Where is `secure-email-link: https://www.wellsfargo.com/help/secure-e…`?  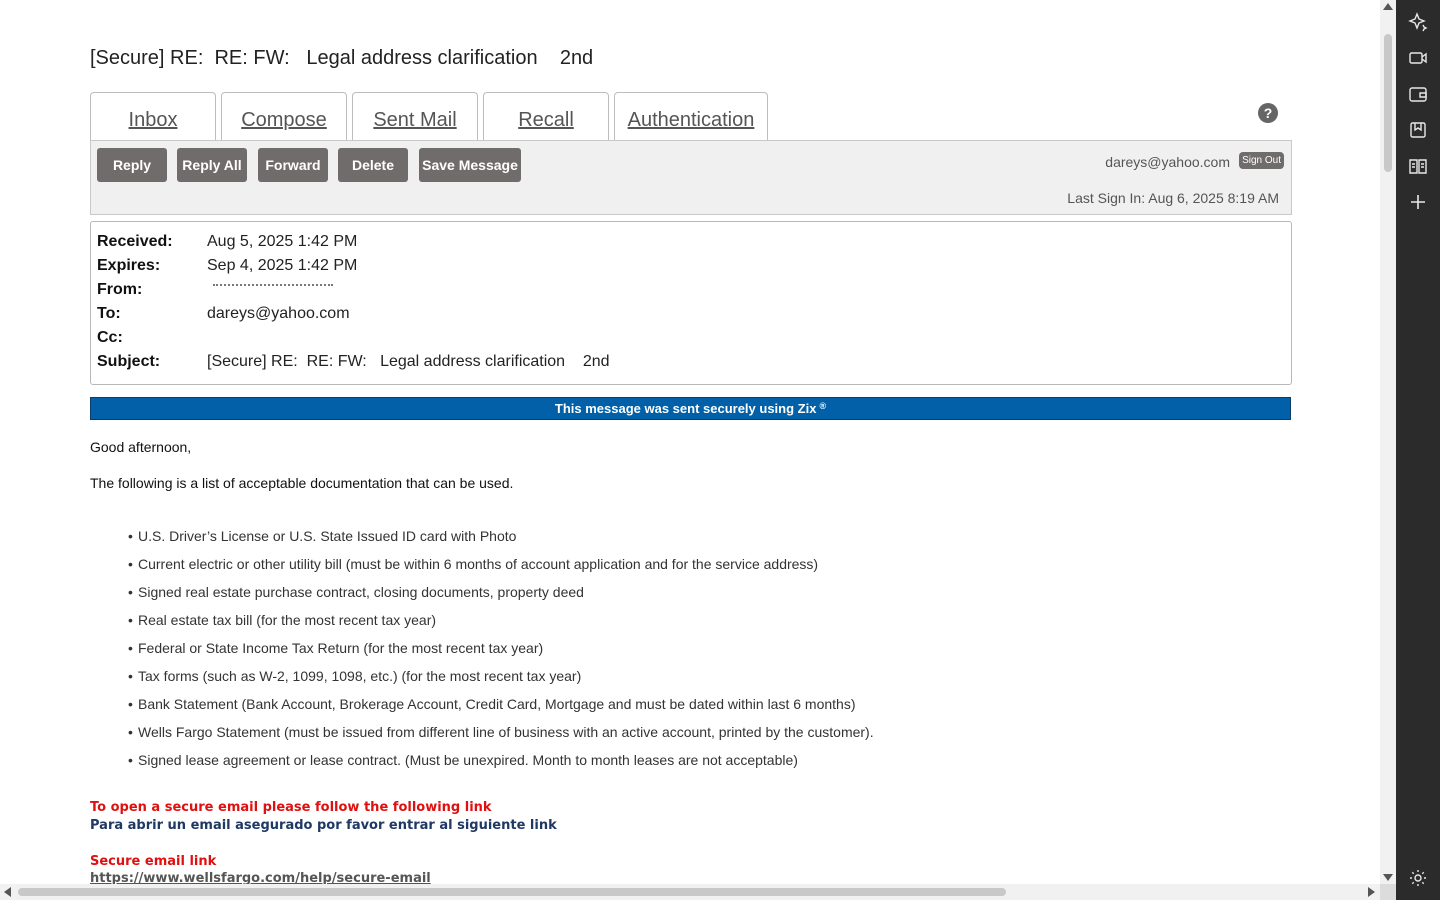 secure-email-link: https://www.wellsfargo.com/help/secure-e… is located at coordinates (260, 877).